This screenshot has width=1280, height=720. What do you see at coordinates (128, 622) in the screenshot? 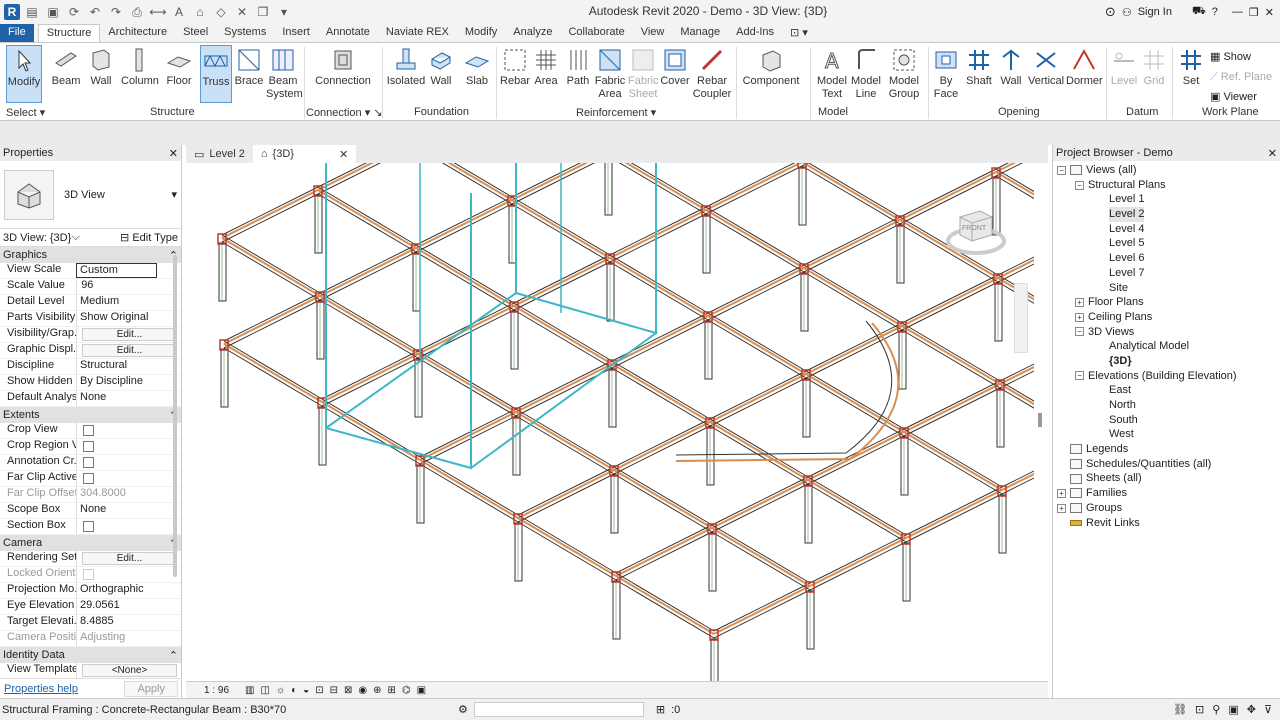
I see `target-elevation-field: 8.4885` at bounding box center [128, 622].